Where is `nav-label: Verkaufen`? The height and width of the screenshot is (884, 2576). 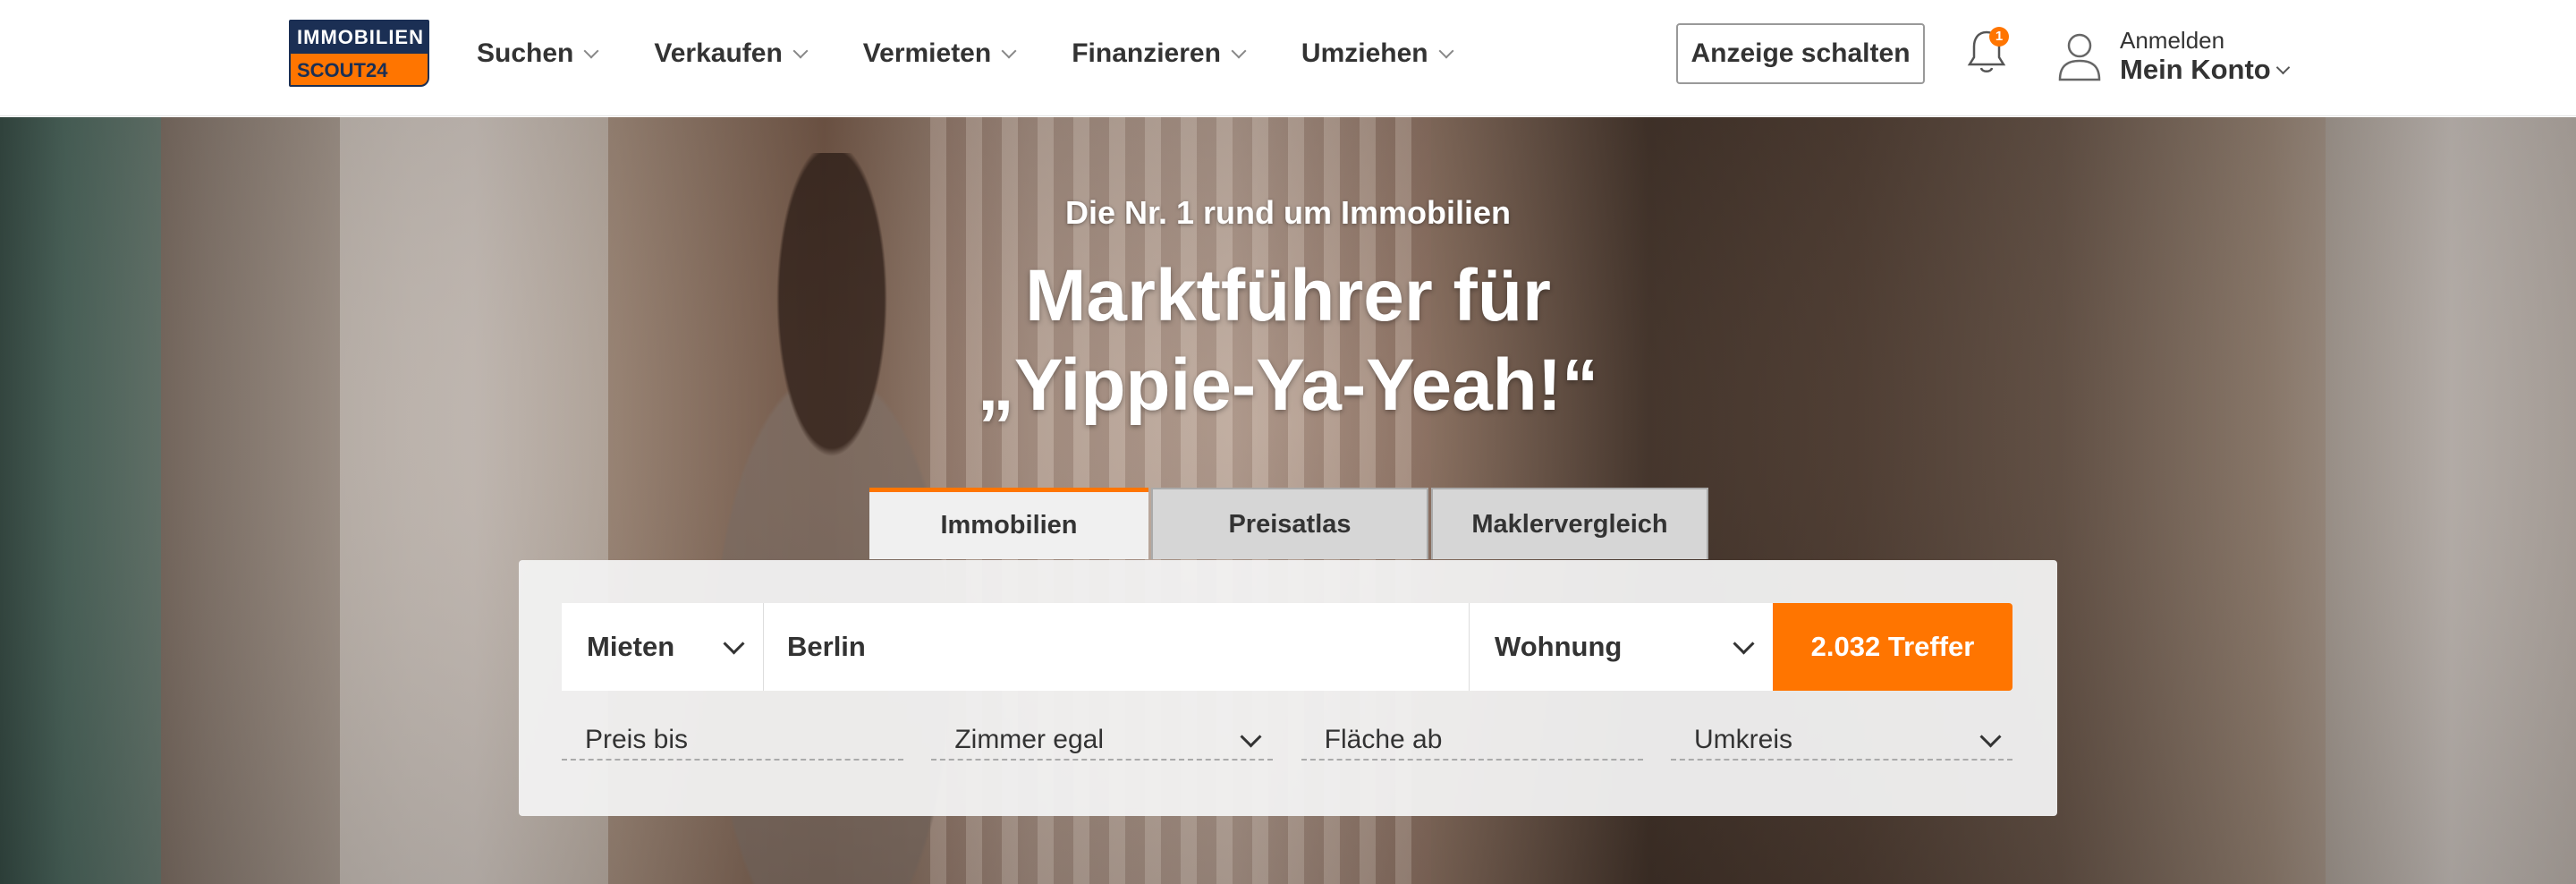
nav-label: Verkaufen is located at coordinates (718, 53).